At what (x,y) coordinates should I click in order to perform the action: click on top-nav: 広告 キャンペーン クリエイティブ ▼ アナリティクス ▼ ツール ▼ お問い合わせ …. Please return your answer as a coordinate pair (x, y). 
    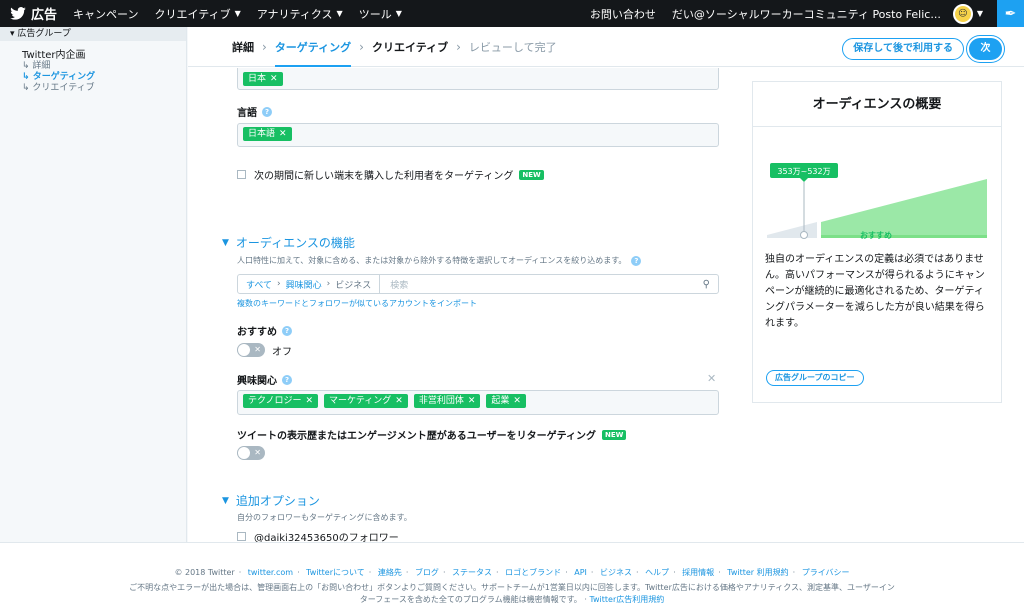
    Looking at the image, I should click on (512, 13).